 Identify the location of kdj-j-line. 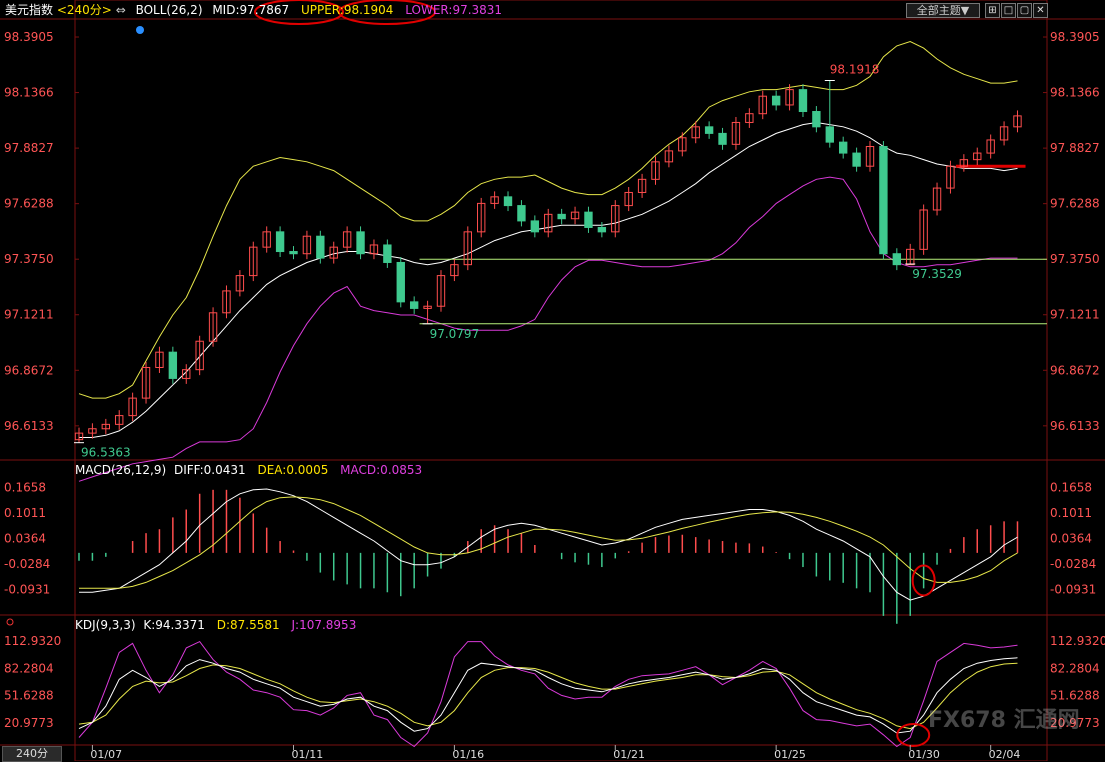
(548, 694).